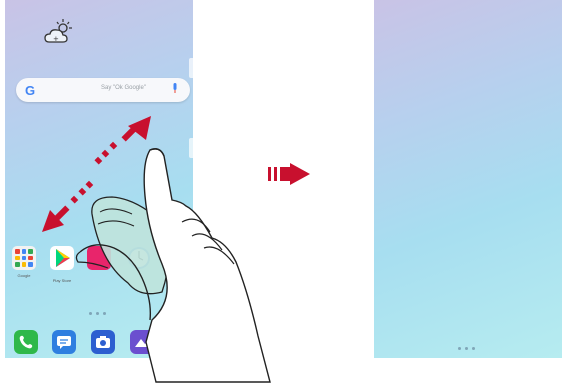 The image size is (564, 392). Describe the element at coordinates (175, 88) in the screenshot. I see `mic-icon` at that location.